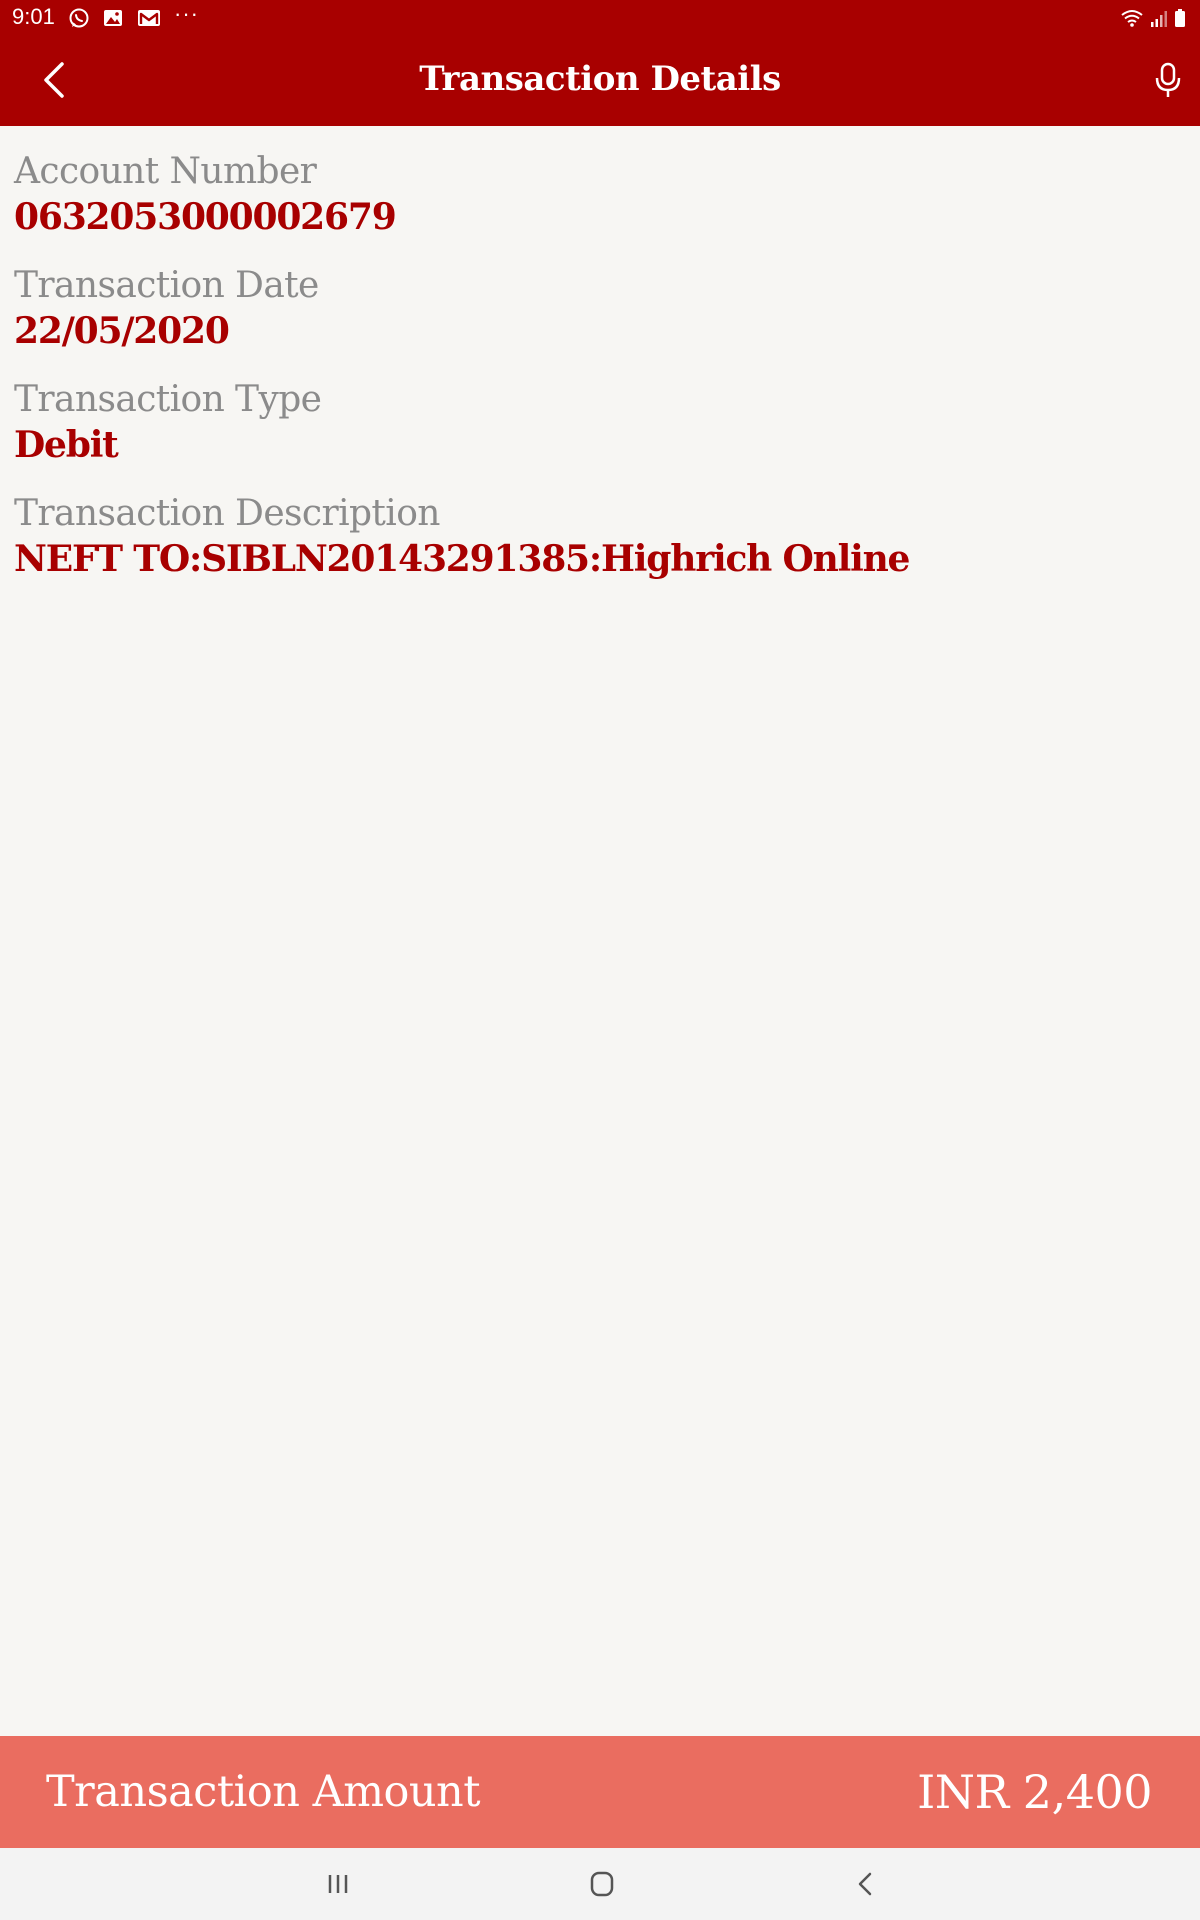  I want to click on battery-icon, so click(1180, 18).